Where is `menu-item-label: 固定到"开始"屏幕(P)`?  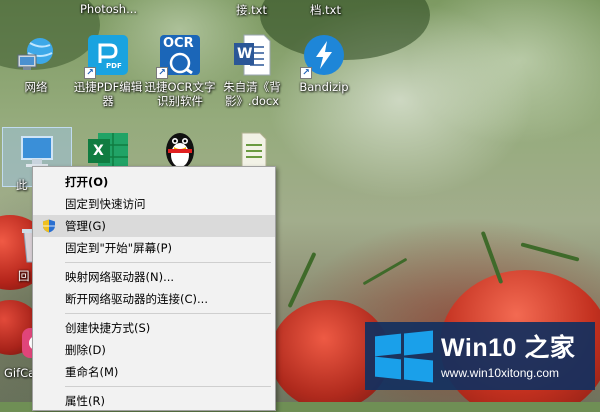 menu-item-label: 固定到"开始"屏幕(P) is located at coordinates (118, 248).